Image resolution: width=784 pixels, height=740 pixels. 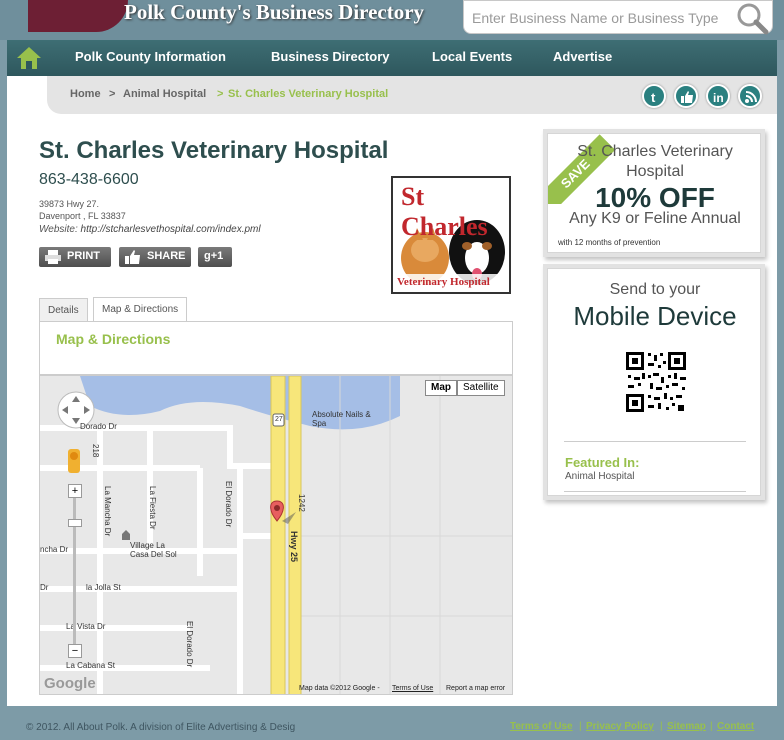 I want to click on map-label-village: Village La Casa Del Sol, so click(x=153, y=550).